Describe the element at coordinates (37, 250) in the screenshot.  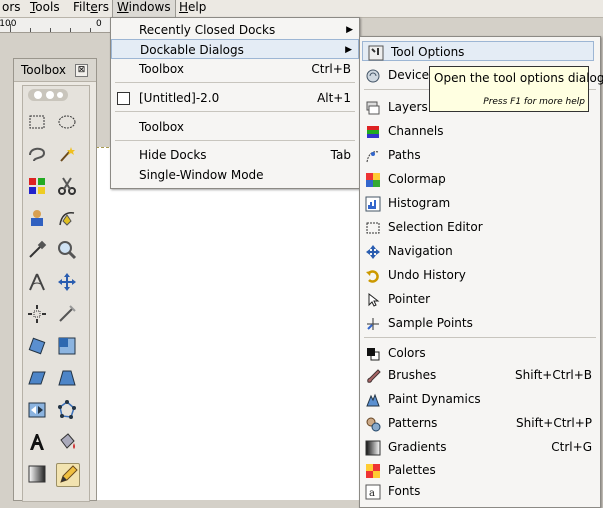
I see `color-picker-tool-icon` at that location.